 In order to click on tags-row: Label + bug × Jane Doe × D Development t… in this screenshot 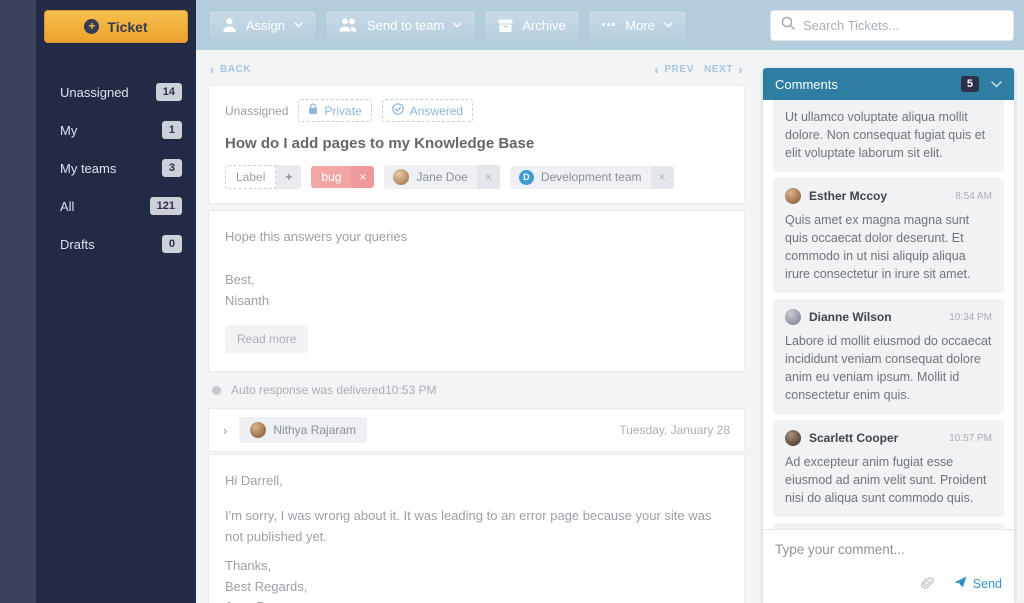, I will do `click(476, 177)`.